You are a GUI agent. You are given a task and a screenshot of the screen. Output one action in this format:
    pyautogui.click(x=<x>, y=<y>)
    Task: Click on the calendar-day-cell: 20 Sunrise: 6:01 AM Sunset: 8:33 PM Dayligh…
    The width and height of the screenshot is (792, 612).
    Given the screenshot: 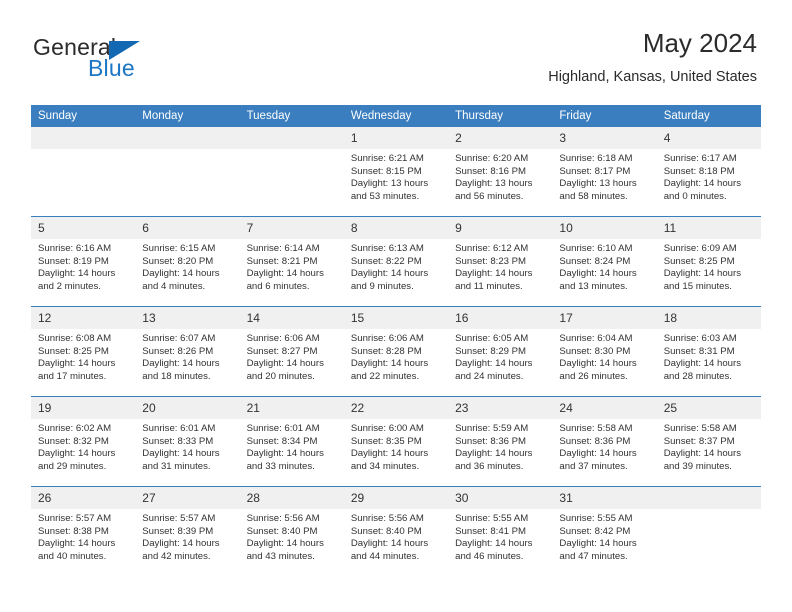 What is the action you would take?
    pyautogui.click(x=187, y=441)
    